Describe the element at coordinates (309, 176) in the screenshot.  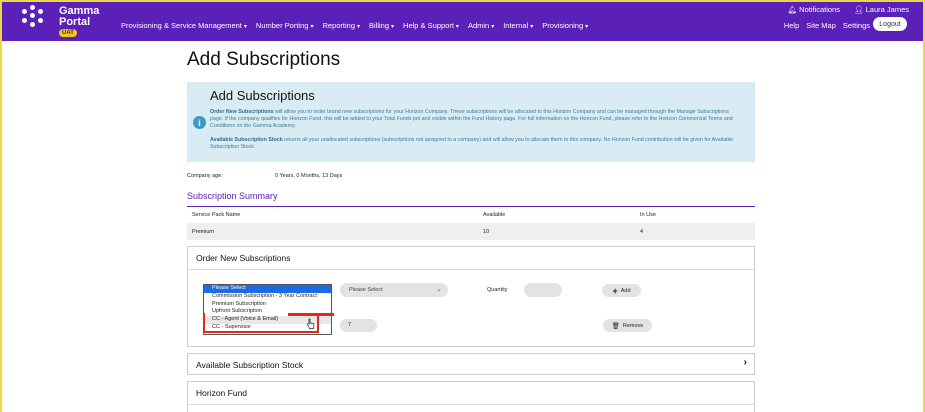
I see `company-age-value: 0 Years, 0 Months, 13 Days` at that location.